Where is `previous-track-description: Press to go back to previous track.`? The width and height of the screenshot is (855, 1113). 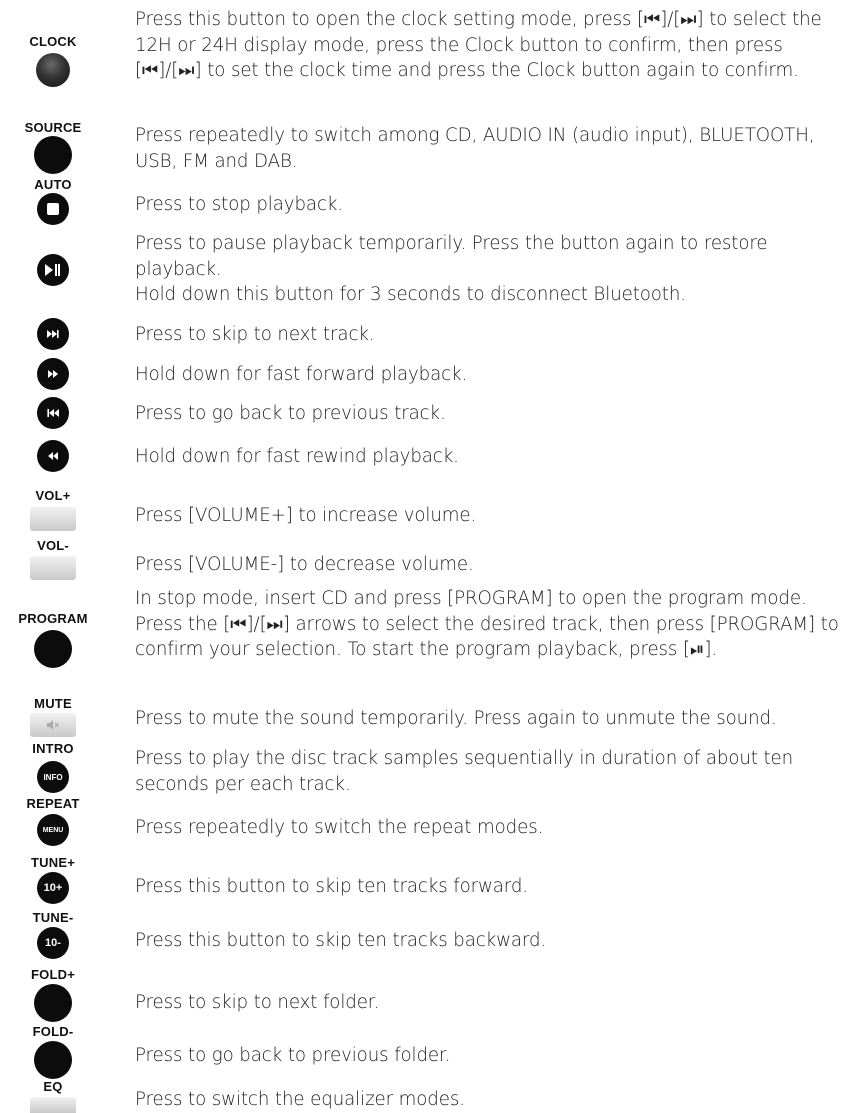
previous-track-description: Press to go back to previous track. is located at coordinates (290, 413).